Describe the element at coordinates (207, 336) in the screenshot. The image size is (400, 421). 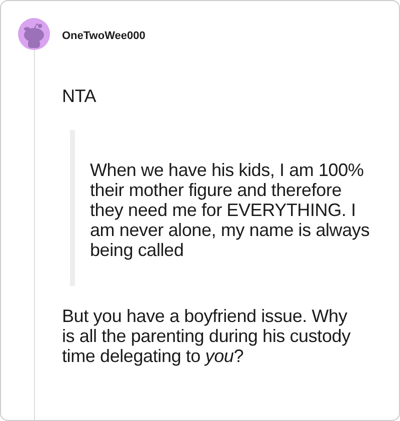
I see `comment-text: But you have a boyfriend issue. Why is all the parenting during his custody time delegating to you?` at that location.